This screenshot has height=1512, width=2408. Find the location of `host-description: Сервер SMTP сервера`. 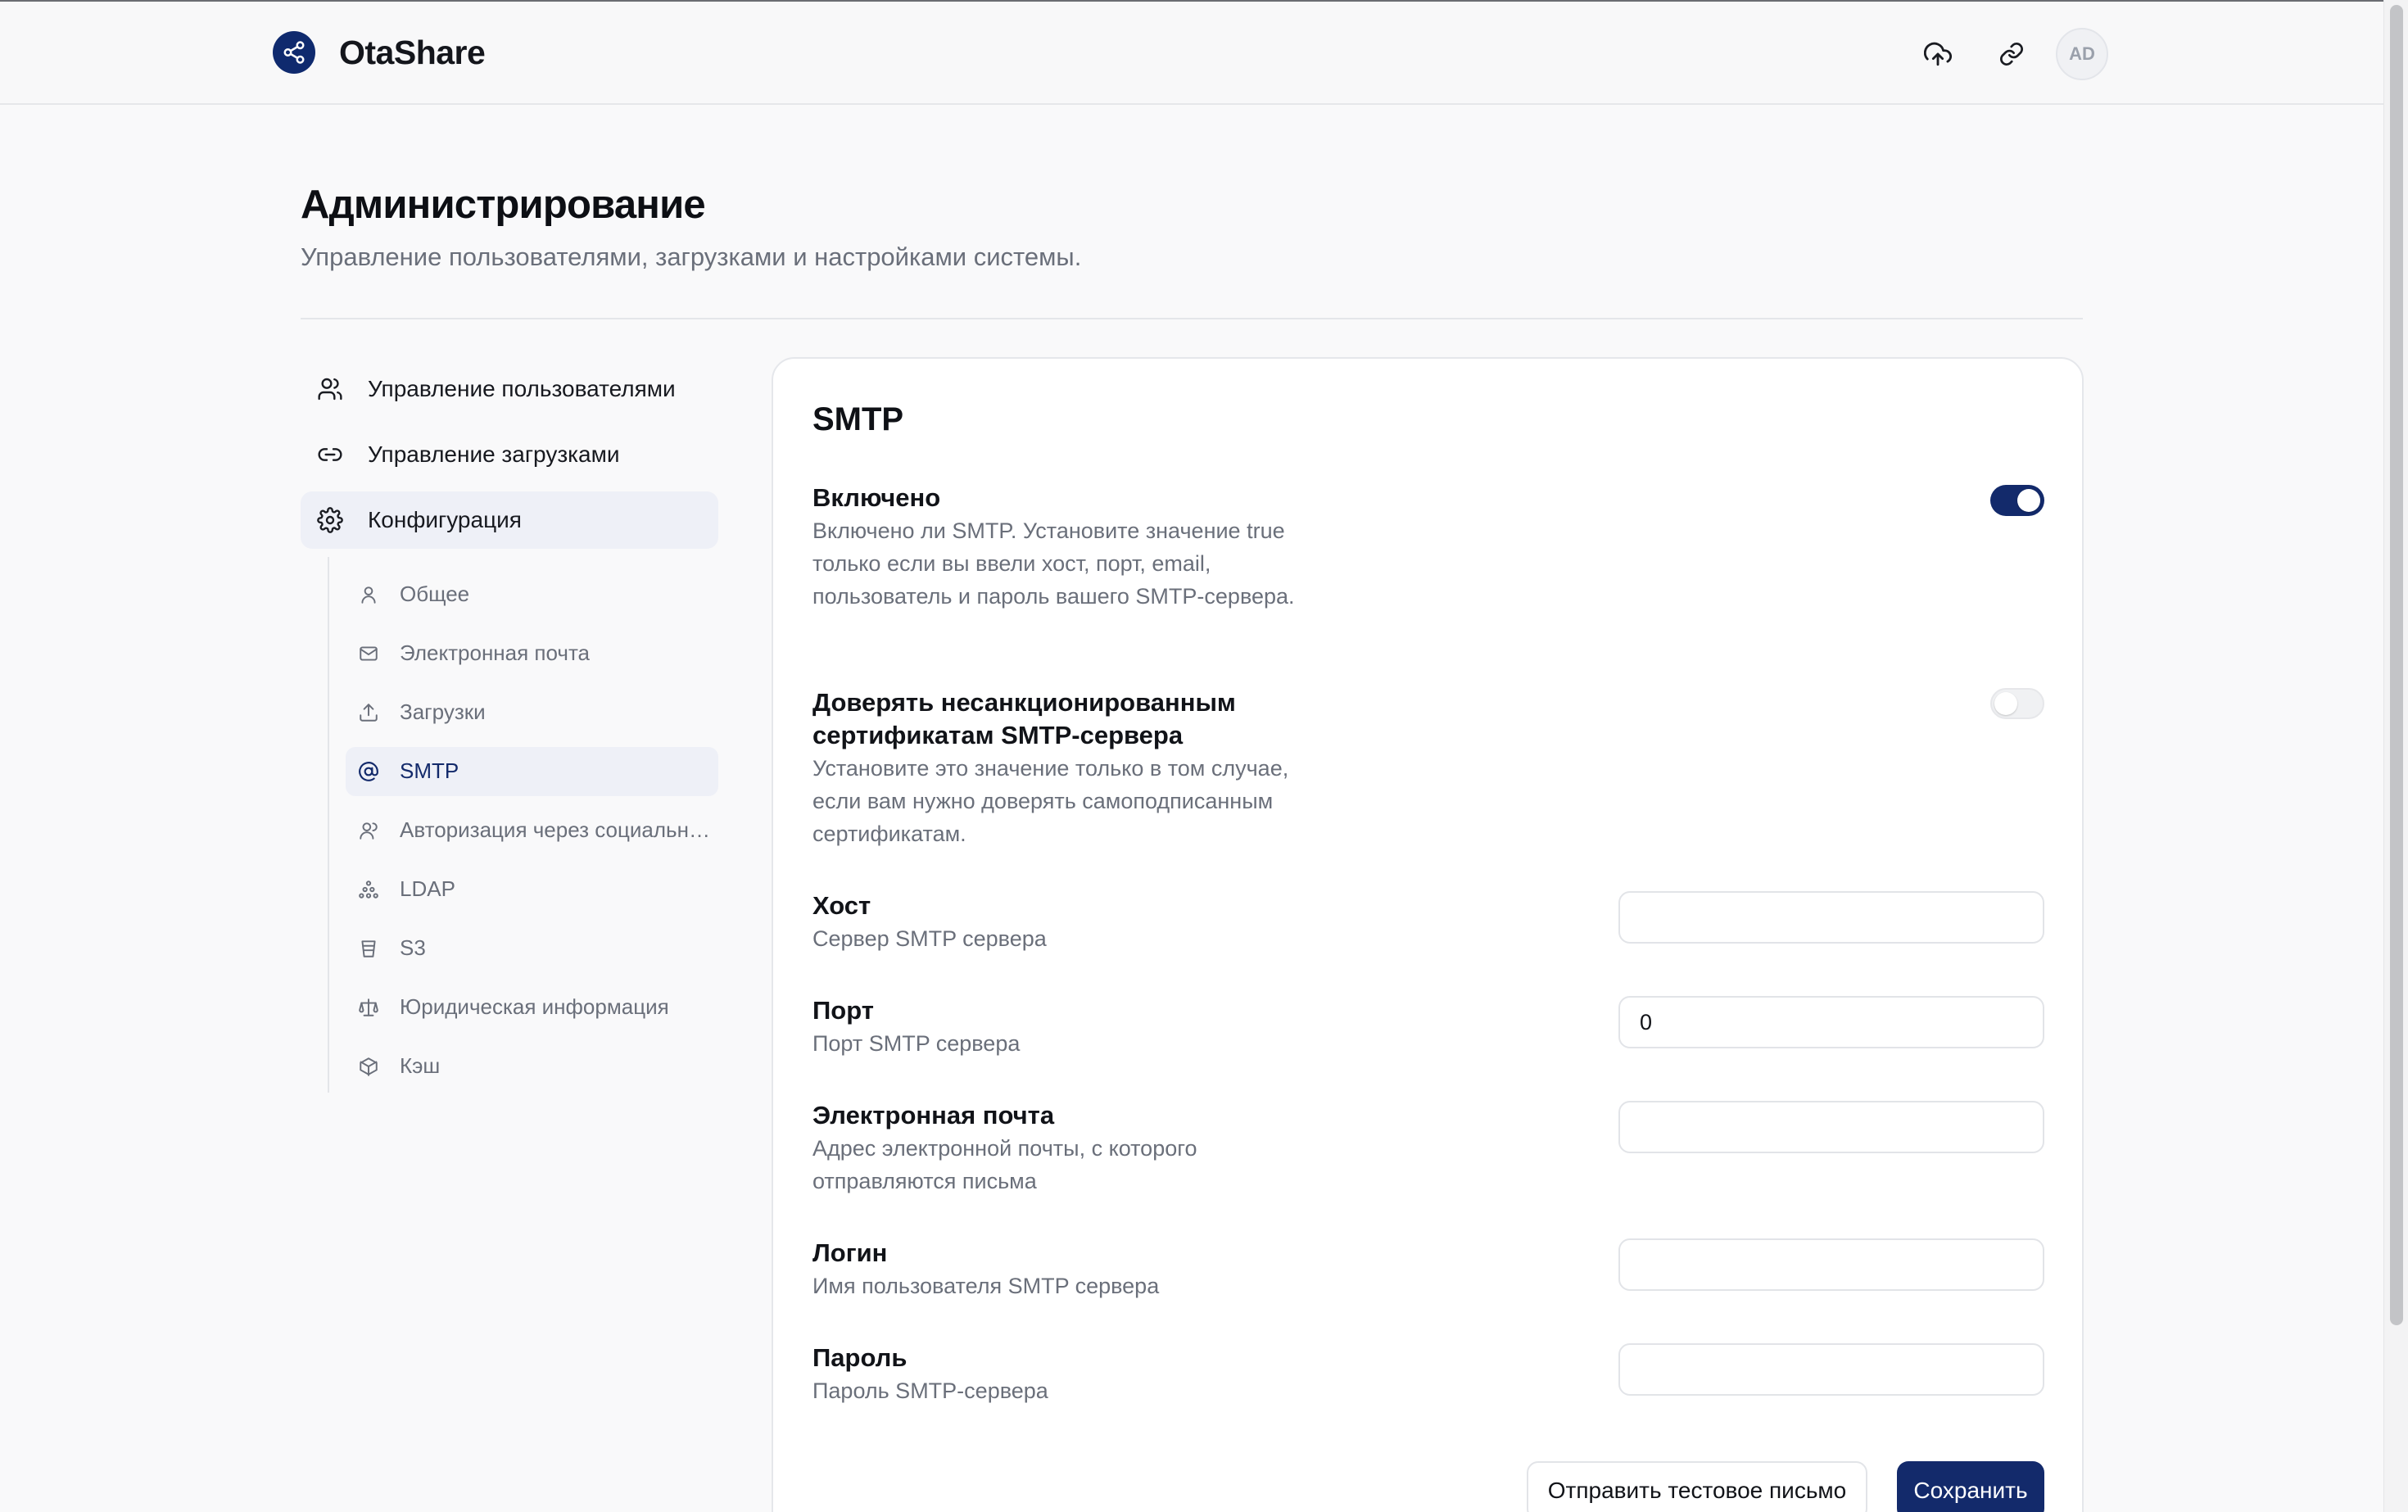

host-description: Сервер SMTP сервера is located at coordinates (929, 938).